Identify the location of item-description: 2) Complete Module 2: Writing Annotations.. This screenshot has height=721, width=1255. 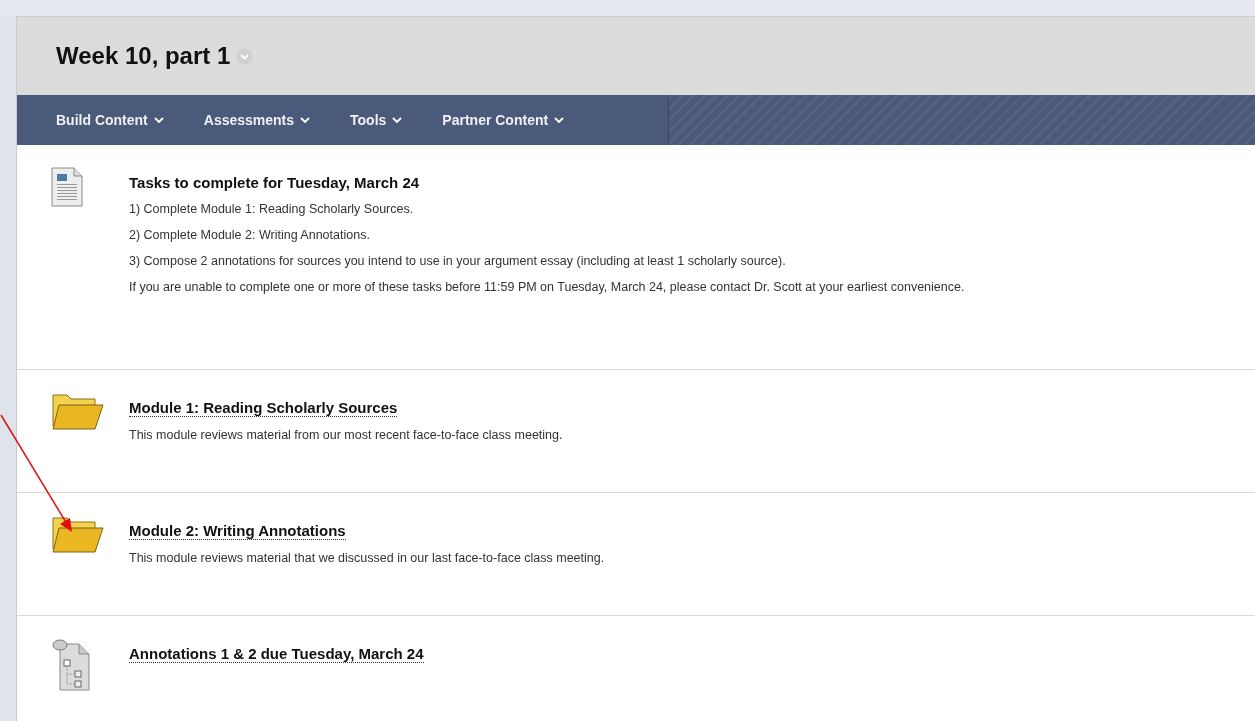
(249, 235).